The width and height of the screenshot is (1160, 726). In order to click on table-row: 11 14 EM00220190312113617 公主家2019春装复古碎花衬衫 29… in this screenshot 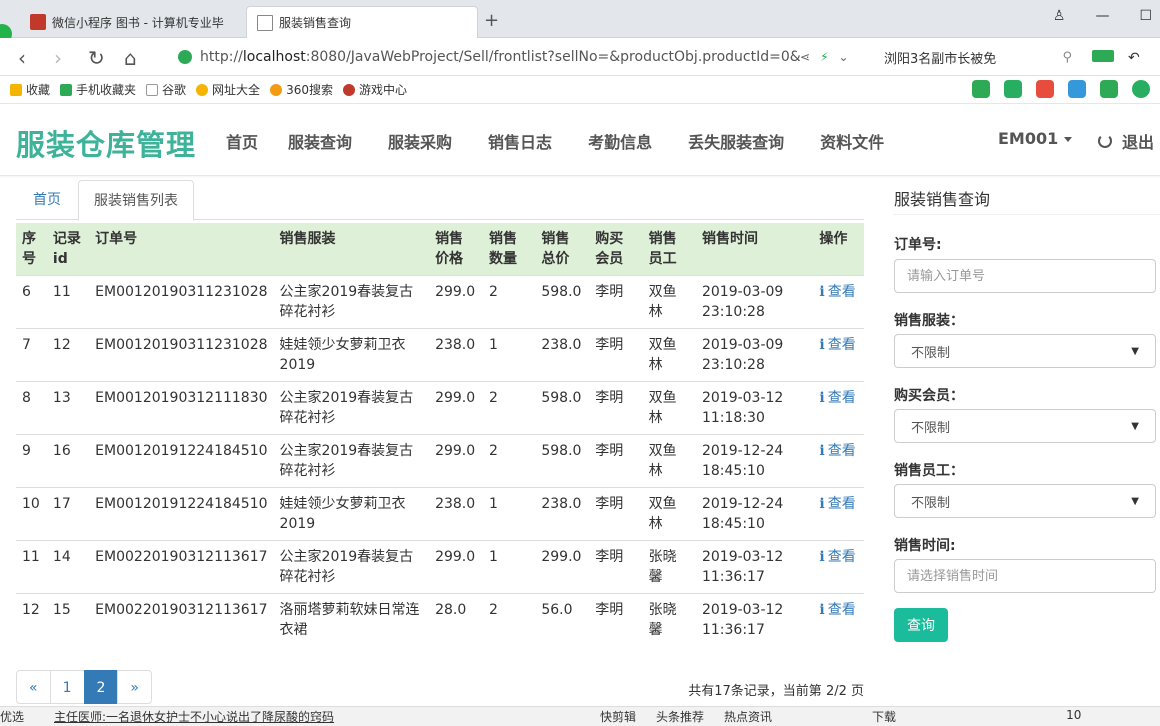, I will do `click(440, 567)`.